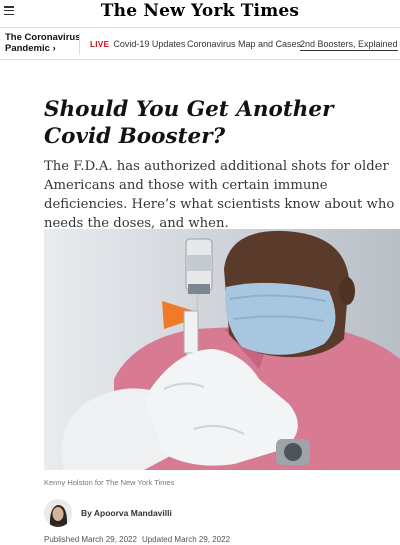 This screenshot has height=545, width=400. What do you see at coordinates (186, 539) in the screenshot?
I see `updated-date: Updated March 29, 2022` at bounding box center [186, 539].